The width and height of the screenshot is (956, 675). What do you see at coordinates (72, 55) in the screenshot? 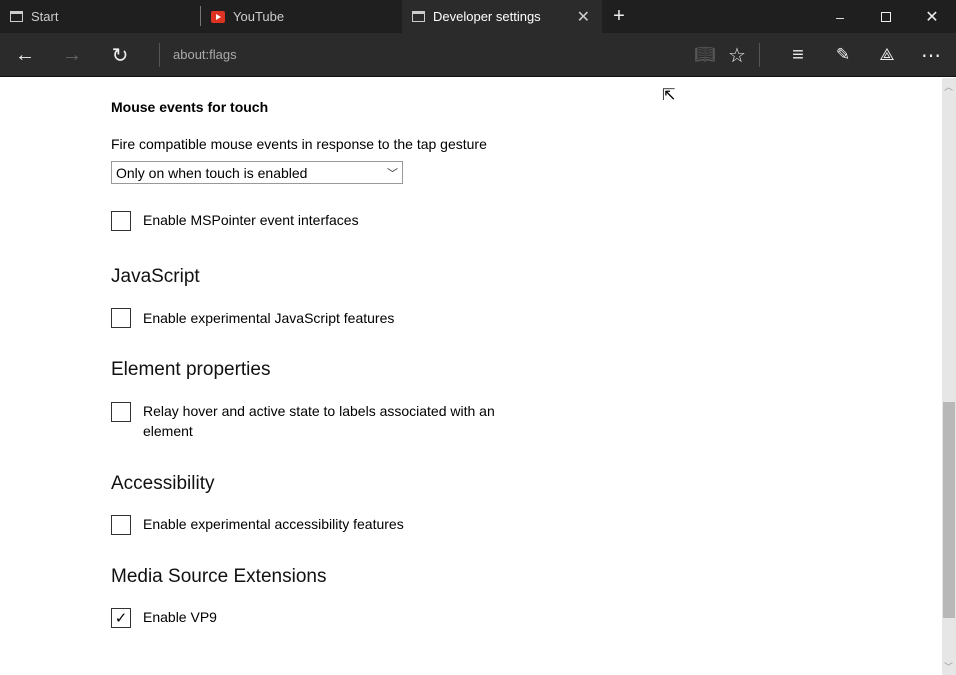
I see `forward-button: →` at bounding box center [72, 55].